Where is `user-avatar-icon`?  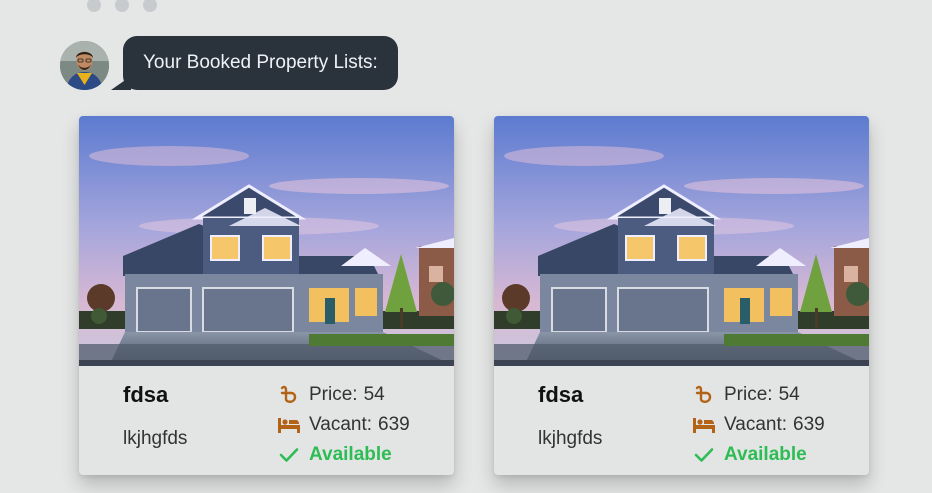
user-avatar-icon is located at coordinates (84, 65).